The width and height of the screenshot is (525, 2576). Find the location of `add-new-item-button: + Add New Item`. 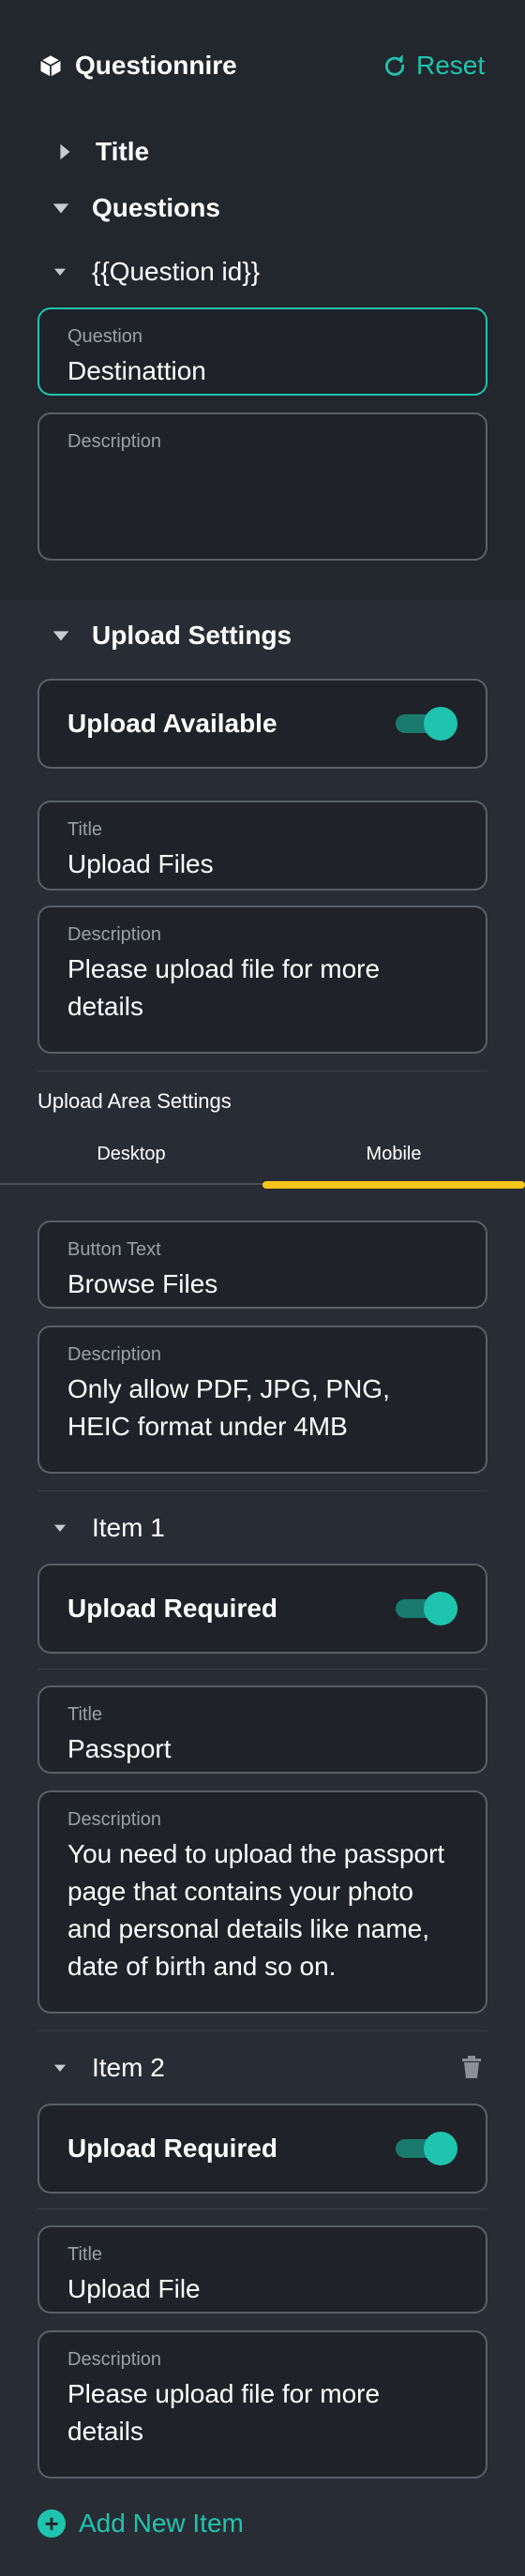

add-new-item-button: + Add New Item is located at coordinates (141, 2524).